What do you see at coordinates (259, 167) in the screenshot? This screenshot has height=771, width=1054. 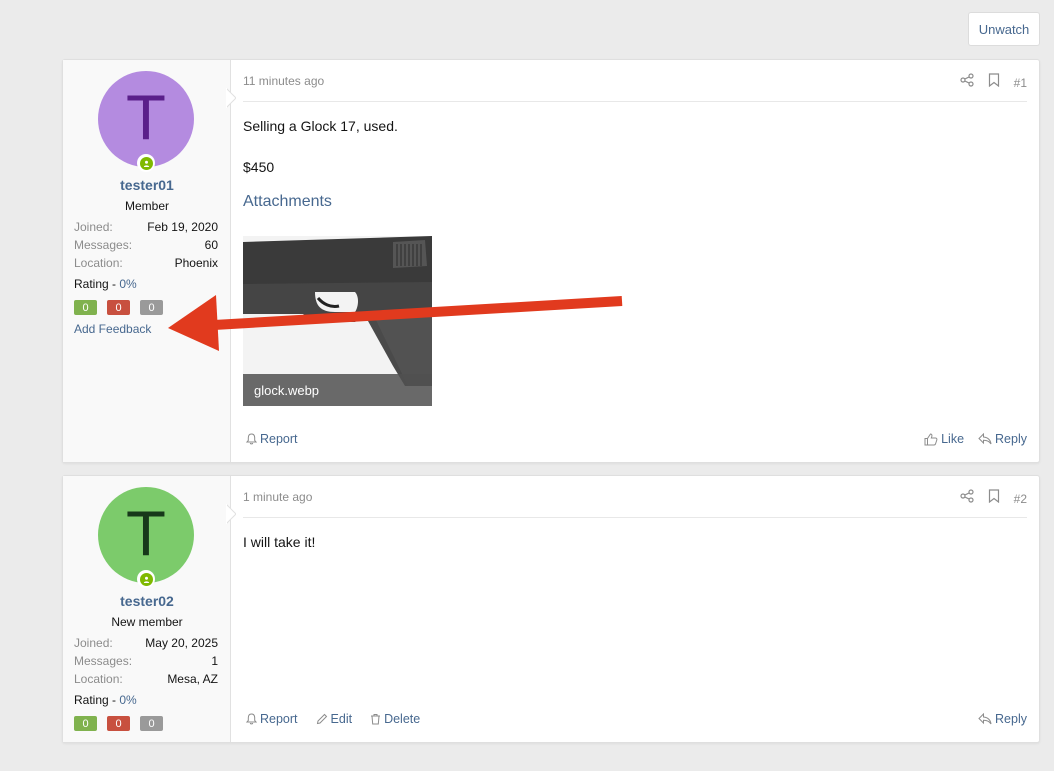 I see `post-body-line: $450` at bounding box center [259, 167].